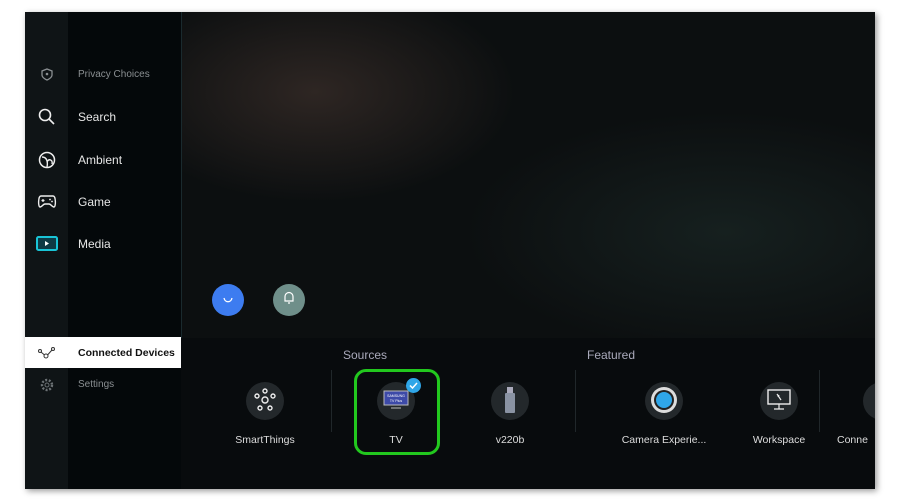 The height and width of the screenshot is (500, 900). Describe the element at coordinates (46, 74) in the screenshot. I see `shield-icon` at that location.